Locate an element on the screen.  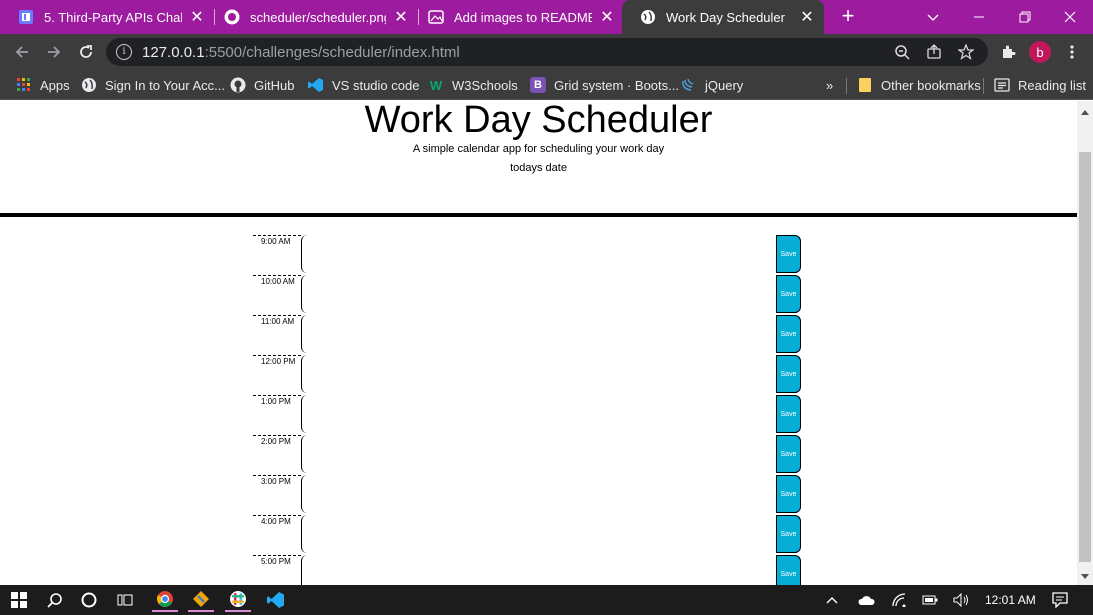
search-icon is located at coordinates (55, 600).